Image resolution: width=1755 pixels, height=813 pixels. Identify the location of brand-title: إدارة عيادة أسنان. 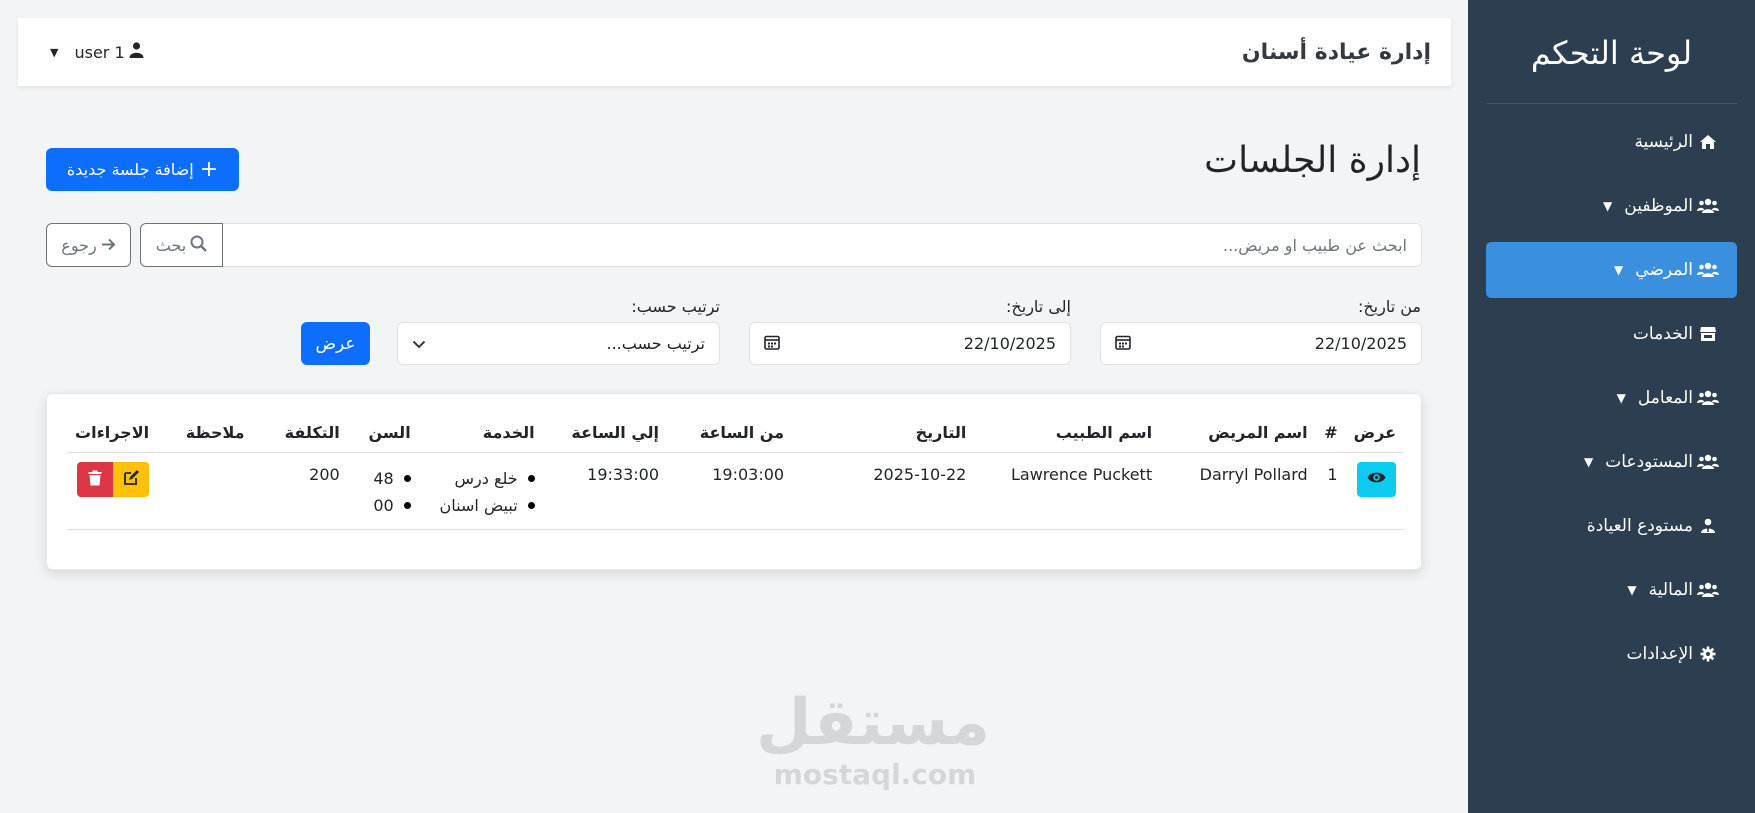
(1336, 52).